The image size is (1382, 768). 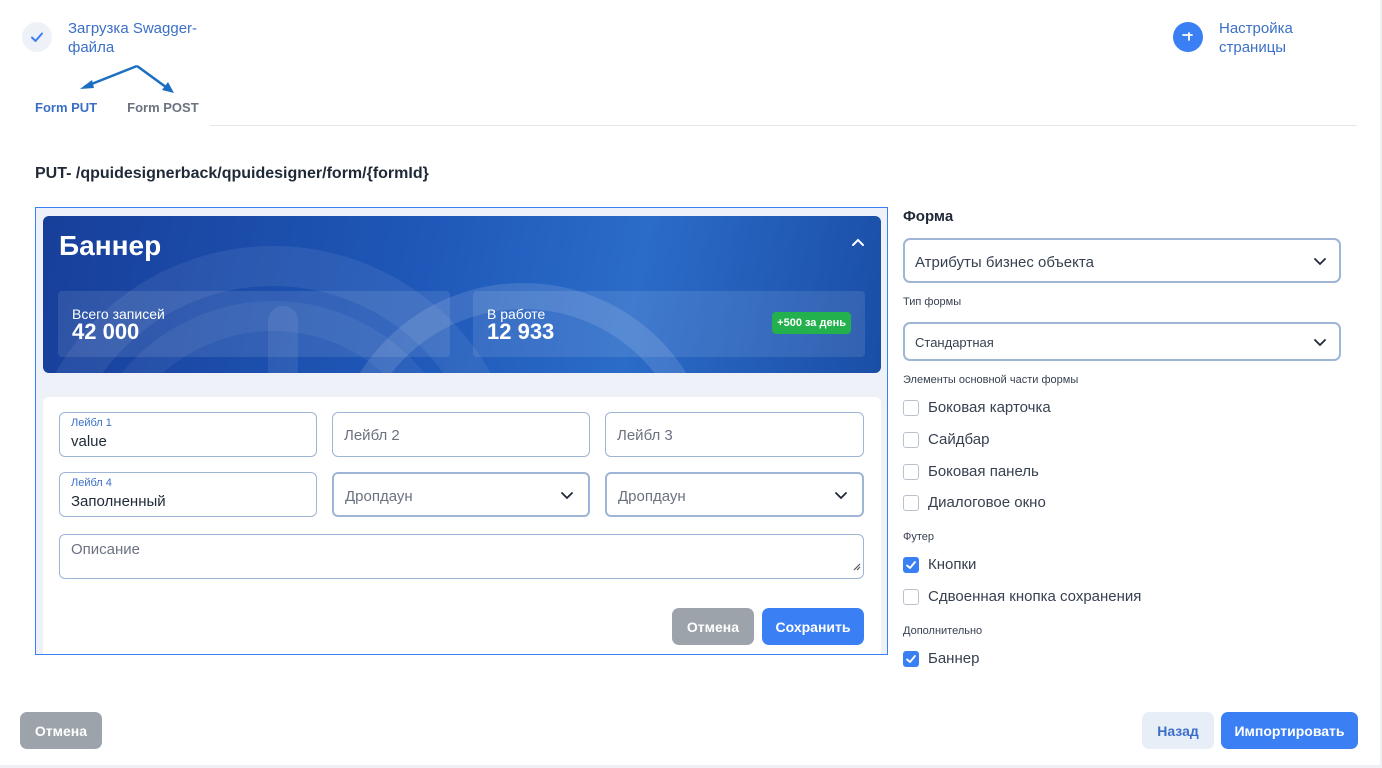 I want to click on label3-field: Лейбл 3, so click(x=734, y=434).